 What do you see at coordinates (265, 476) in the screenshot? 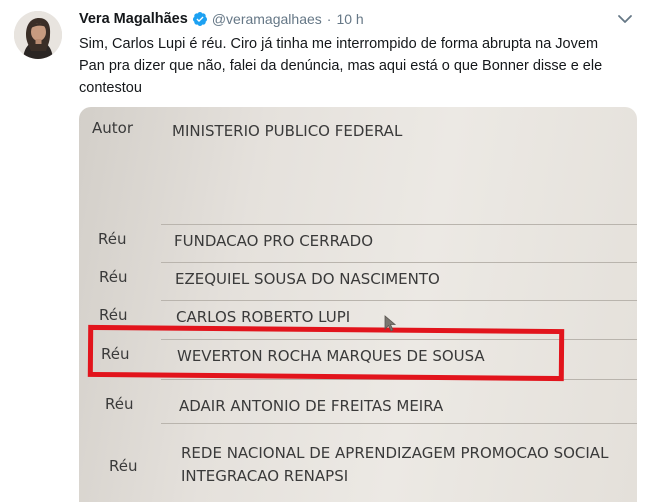
I see `row-party-line-2: INTEGRACAO RENAPSI` at bounding box center [265, 476].